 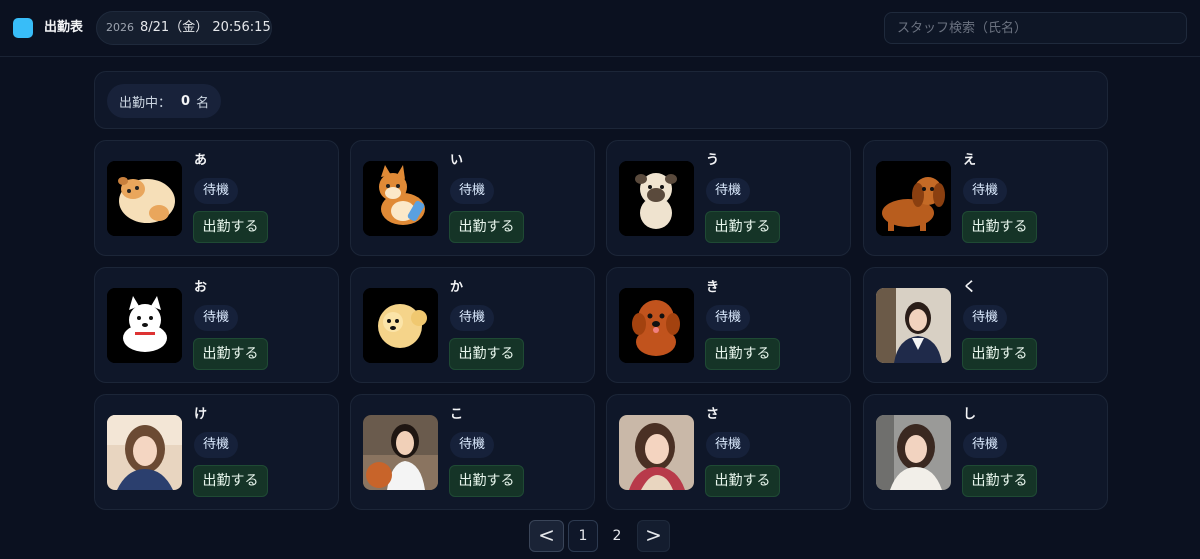 What do you see at coordinates (601, 100) in the screenshot?
I see `attendance-summary-panel: 出勤中： 0 名` at bounding box center [601, 100].